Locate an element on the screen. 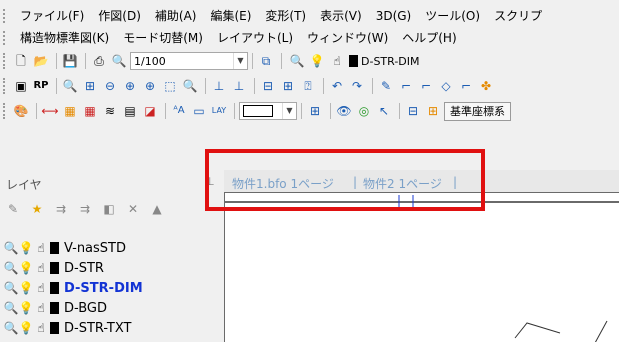 The height and width of the screenshot is (342, 619). color-palette-icon: 🎨 is located at coordinates (21, 111).